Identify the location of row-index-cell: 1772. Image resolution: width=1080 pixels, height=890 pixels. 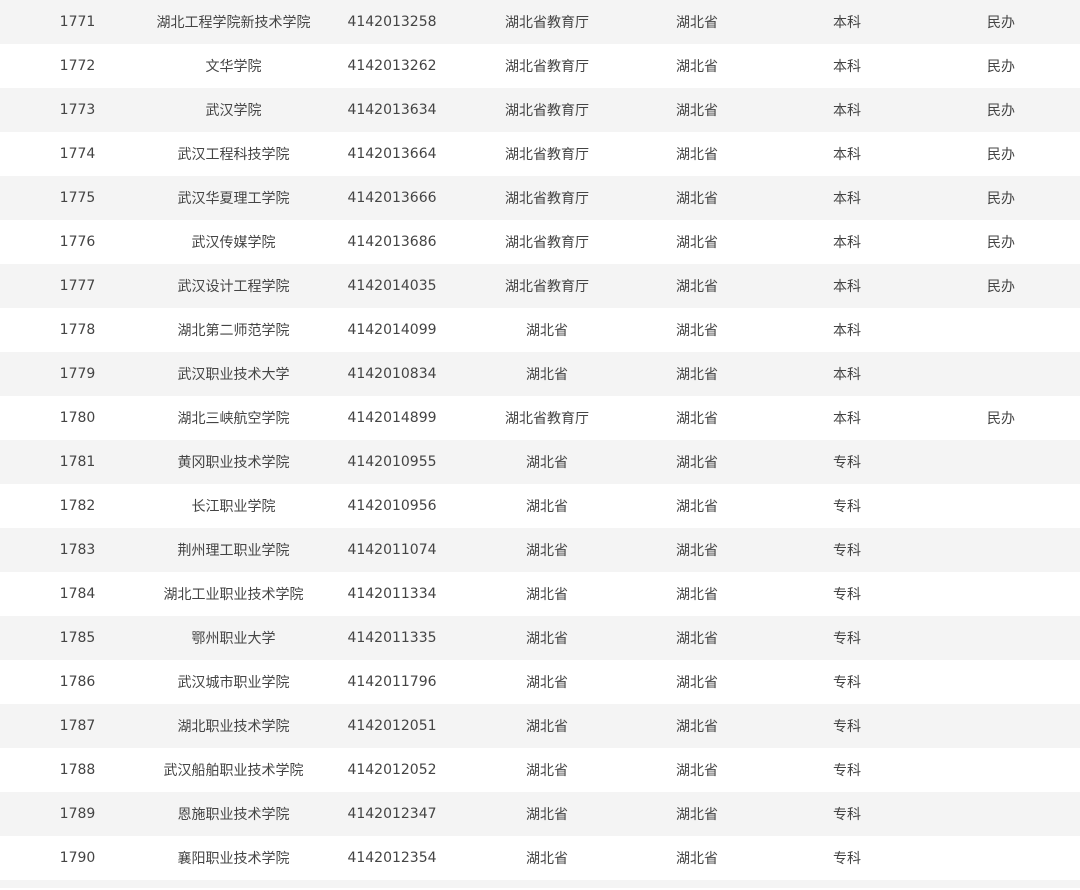
(77, 66).